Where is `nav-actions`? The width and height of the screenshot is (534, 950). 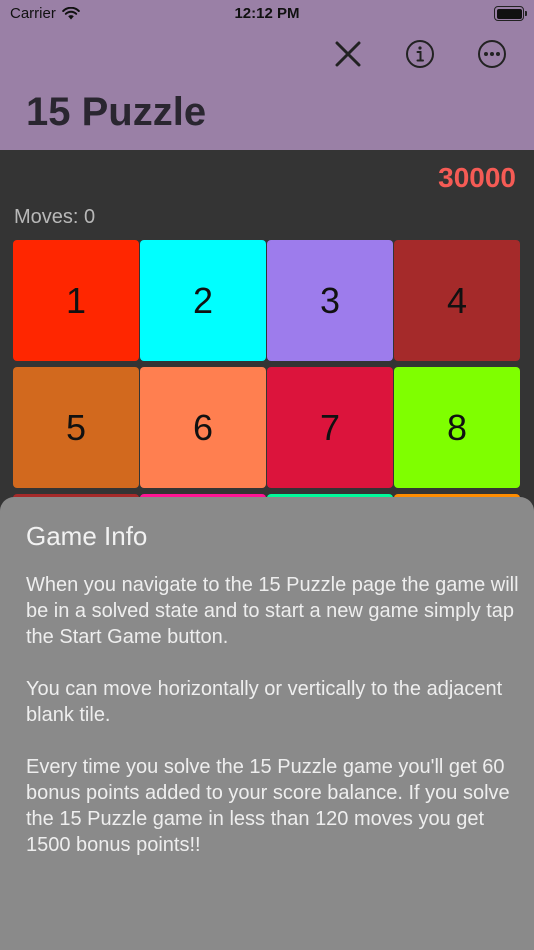 nav-actions is located at coordinates (420, 54).